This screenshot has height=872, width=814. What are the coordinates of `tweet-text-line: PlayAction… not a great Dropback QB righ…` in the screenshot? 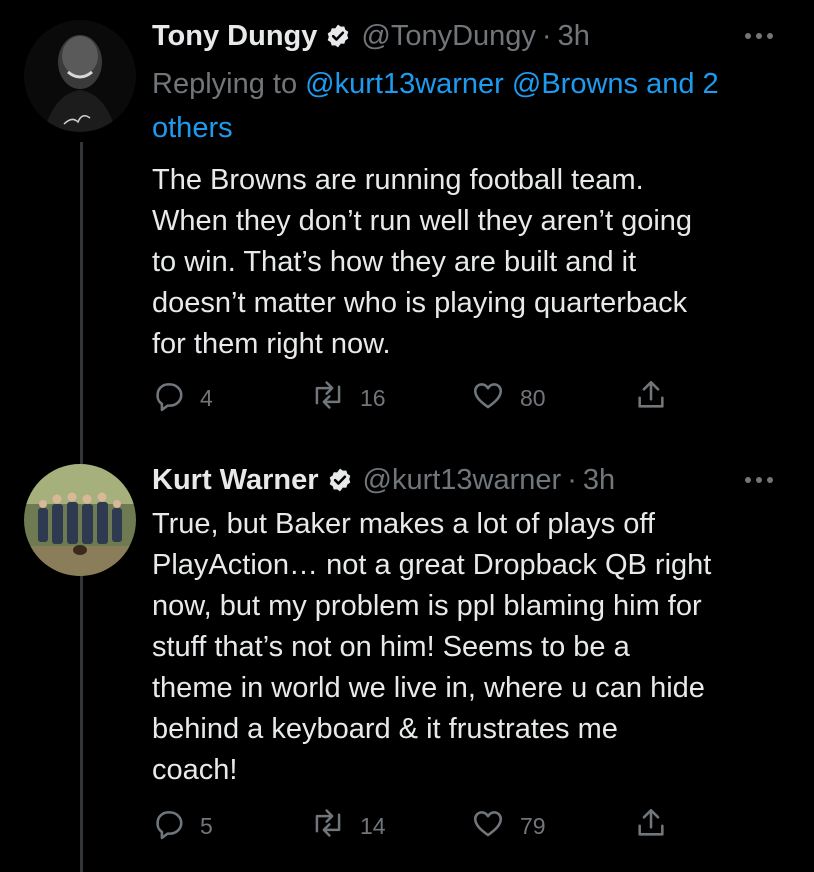 It's located at (432, 565).